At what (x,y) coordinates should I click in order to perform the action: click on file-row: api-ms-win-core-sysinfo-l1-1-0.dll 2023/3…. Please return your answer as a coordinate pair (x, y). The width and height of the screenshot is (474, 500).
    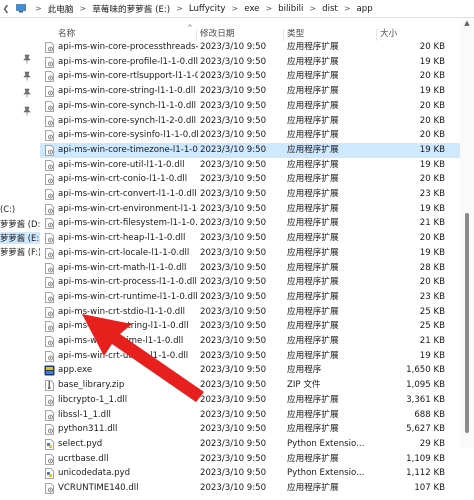
    Looking at the image, I should click on (250, 135).